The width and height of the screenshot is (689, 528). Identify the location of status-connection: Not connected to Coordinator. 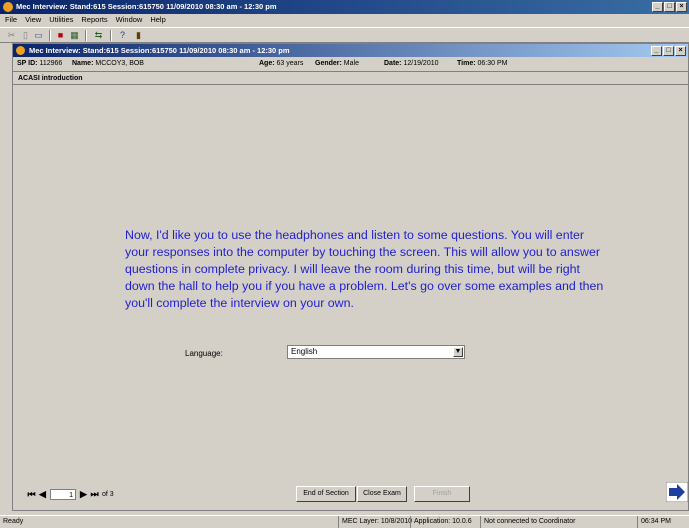
(527, 522).